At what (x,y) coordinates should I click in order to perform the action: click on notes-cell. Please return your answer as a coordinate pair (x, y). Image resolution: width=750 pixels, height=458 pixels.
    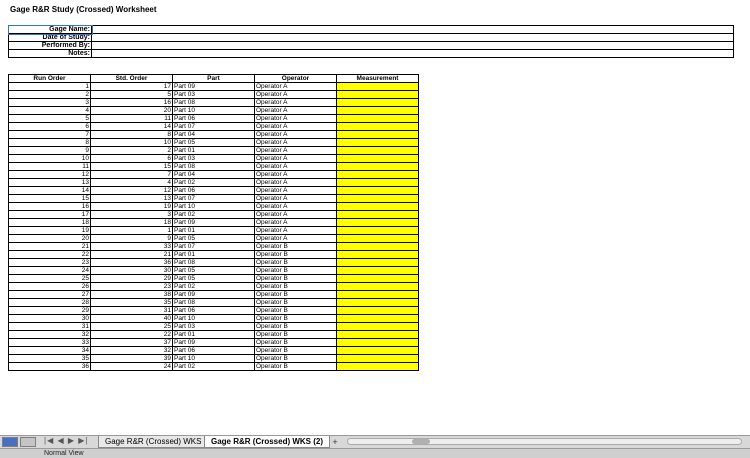
    Looking at the image, I should click on (412, 53).